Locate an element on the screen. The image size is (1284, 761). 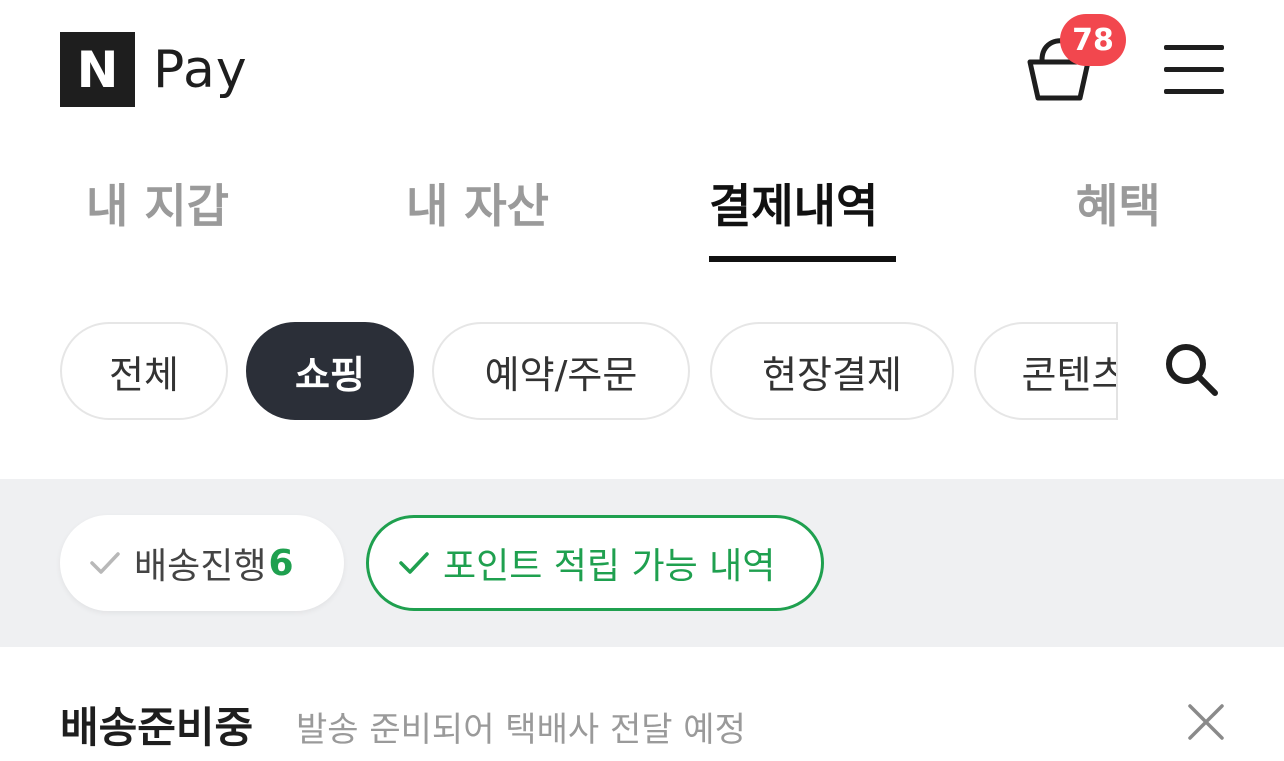
tab-benefits: 혜택 is located at coordinates (1118, 203).